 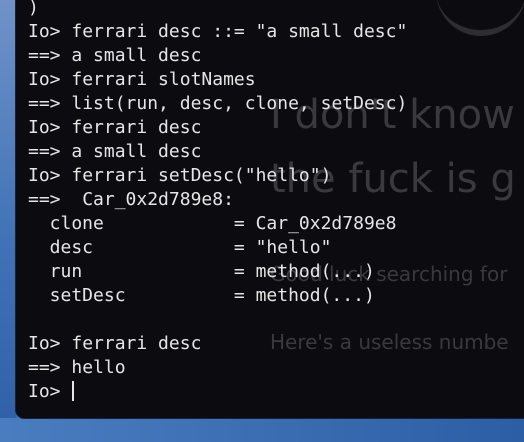 I want to click on line-text: hello, so click(x=98, y=367).